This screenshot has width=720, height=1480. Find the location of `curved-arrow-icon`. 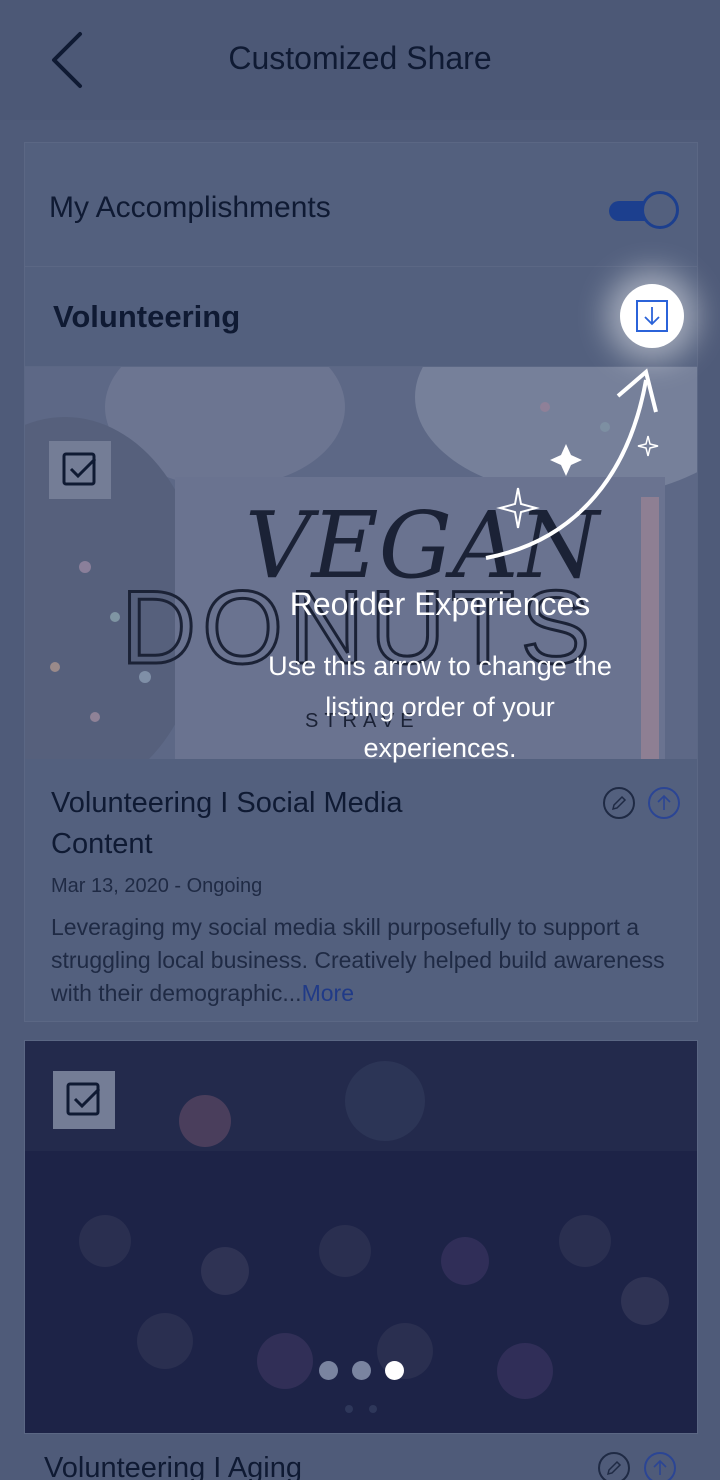

curved-arrow-icon is located at coordinates (572, 464).